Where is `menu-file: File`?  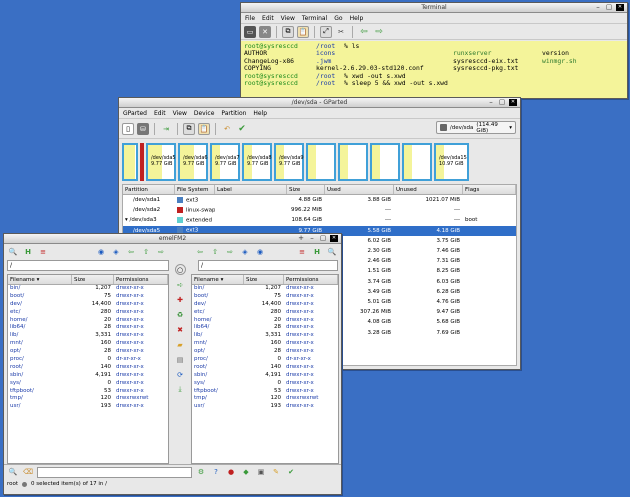 menu-file: File is located at coordinates (250, 18).